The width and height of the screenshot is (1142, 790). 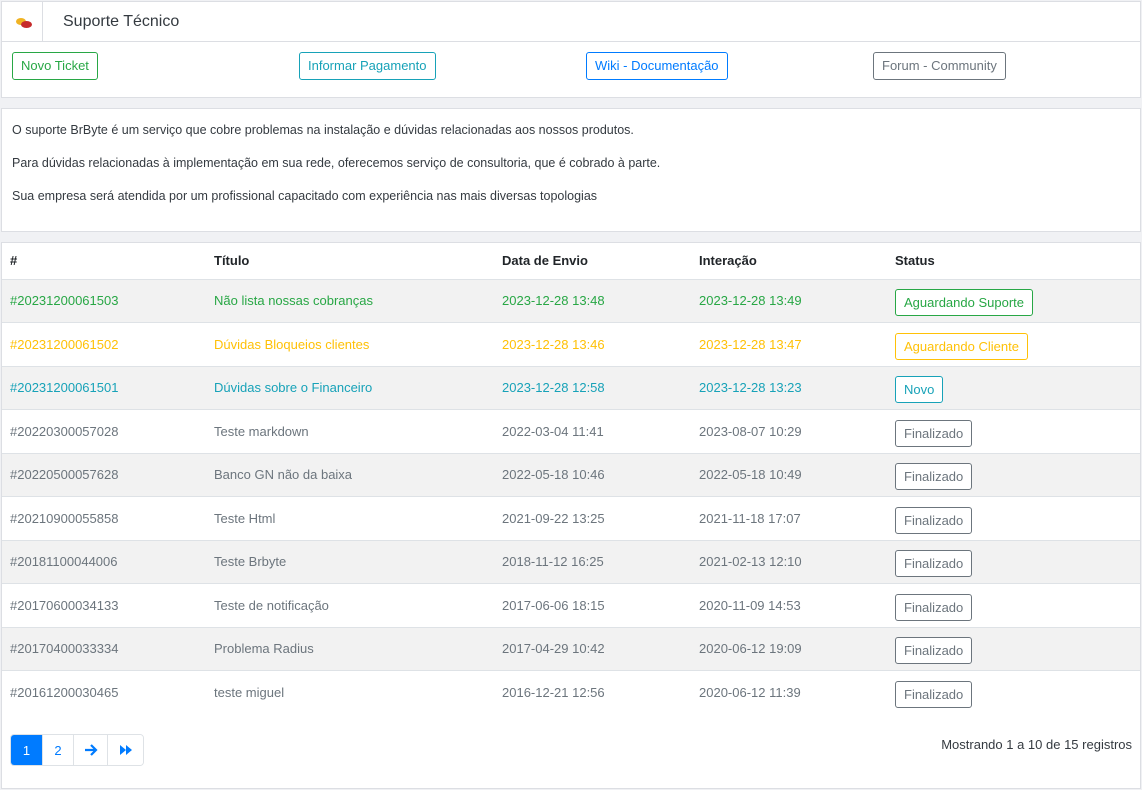 What do you see at coordinates (104, 648) in the screenshot?
I see `ticket-id: #20170400033334` at bounding box center [104, 648].